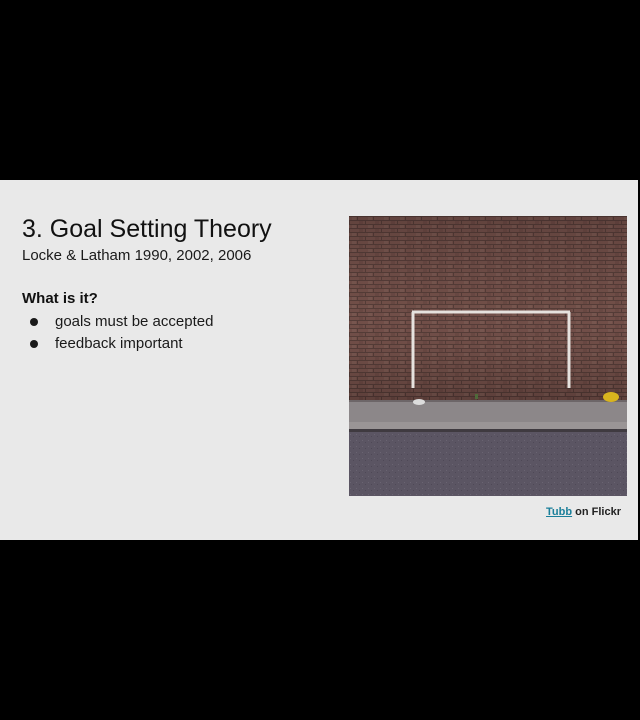 This screenshot has height=720, width=640. What do you see at coordinates (119, 343) in the screenshot?
I see `bullet-text: feedback important` at bounding box center [119, 343].